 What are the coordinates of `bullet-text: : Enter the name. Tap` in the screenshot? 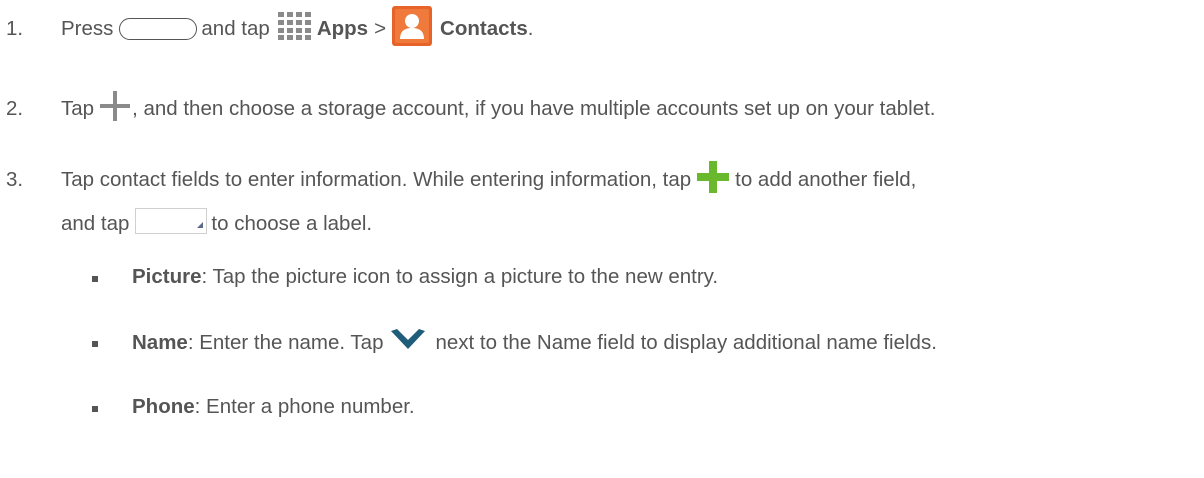 It's located at (285, 342).